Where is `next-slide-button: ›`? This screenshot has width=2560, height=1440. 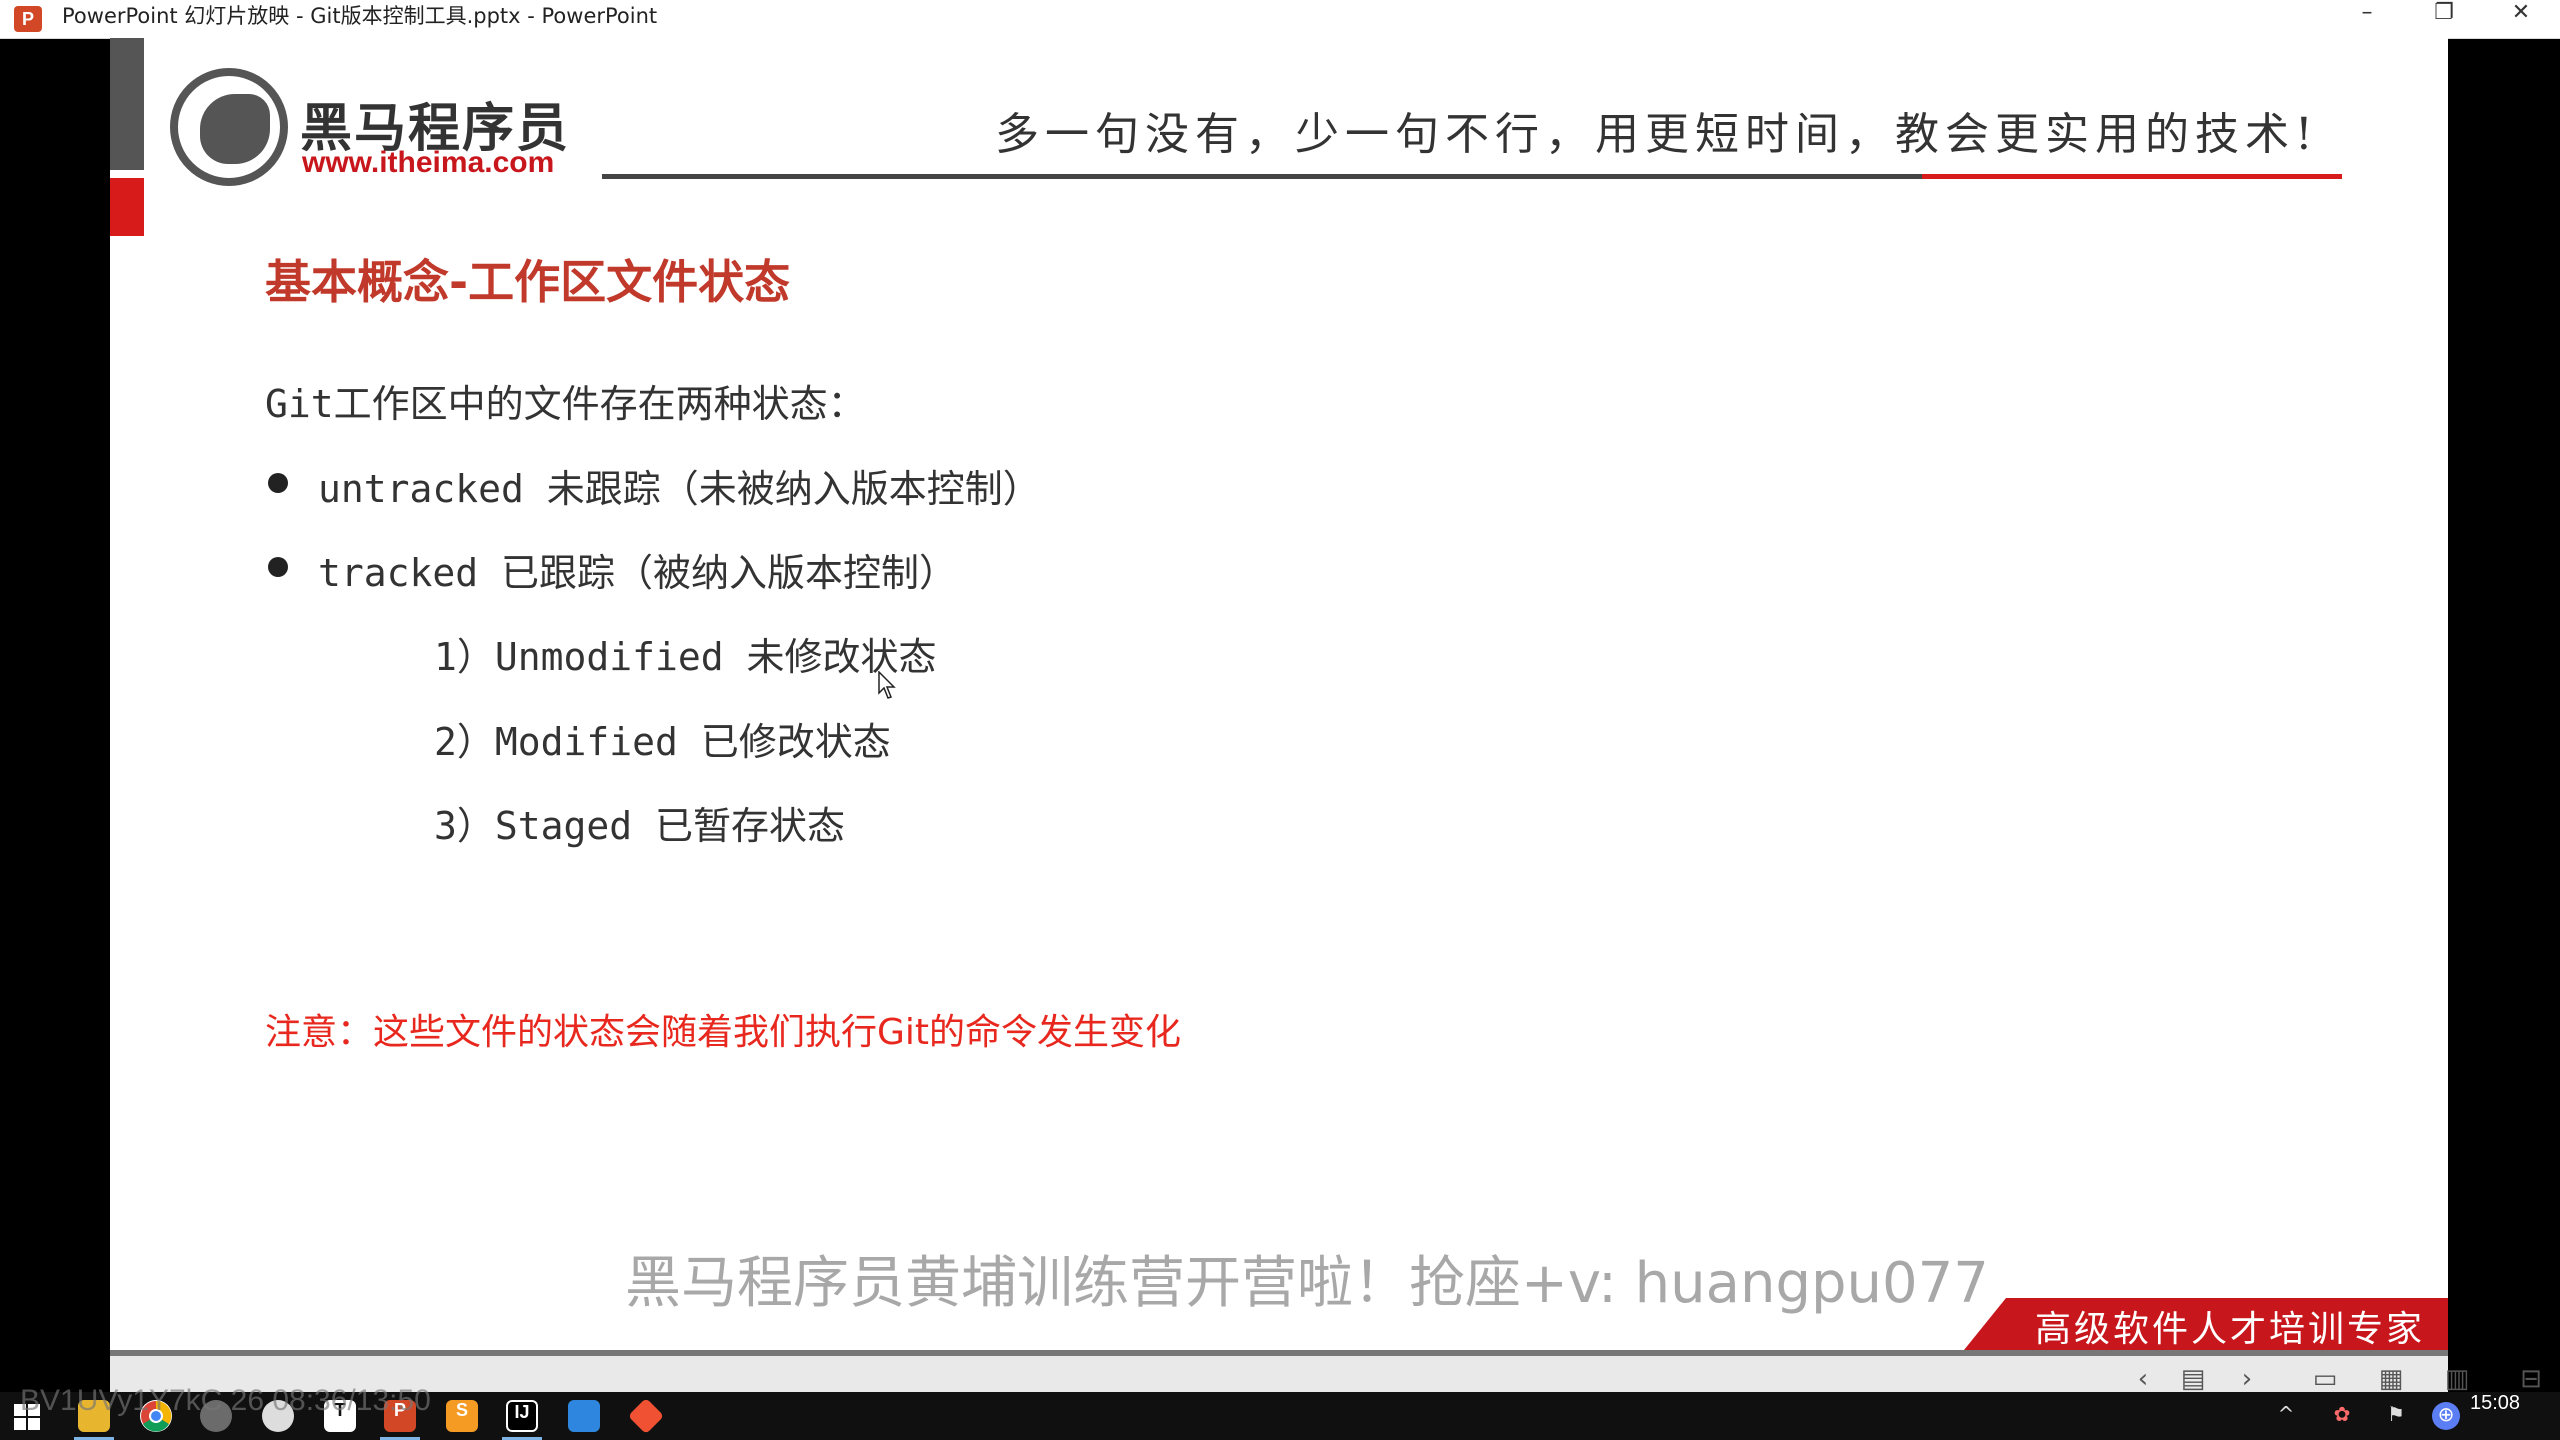
next-slide-button: › is located at coordinates (2247, 1379).